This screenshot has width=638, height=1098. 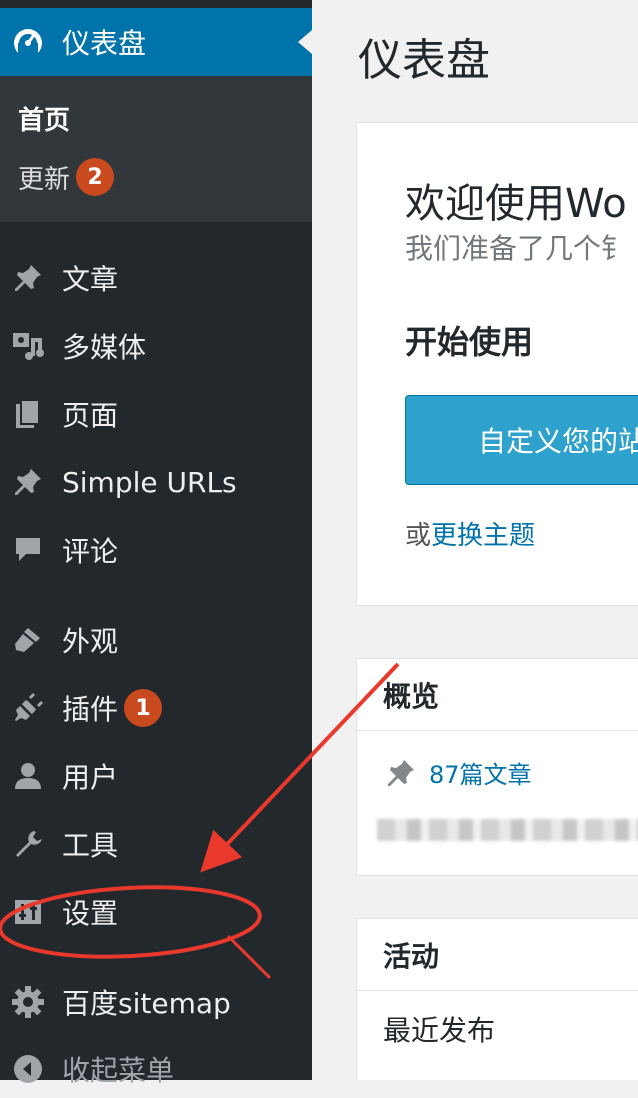 I want to click on submenu-item-updates: 更新 2, so click(x=66, y=177).